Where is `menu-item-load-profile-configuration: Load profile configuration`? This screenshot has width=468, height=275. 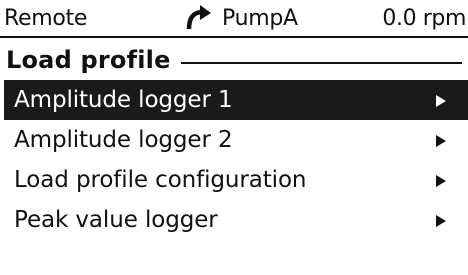 menu-item-load-profile-configuration: Load profile configuration is located at coordinates (236, 180).